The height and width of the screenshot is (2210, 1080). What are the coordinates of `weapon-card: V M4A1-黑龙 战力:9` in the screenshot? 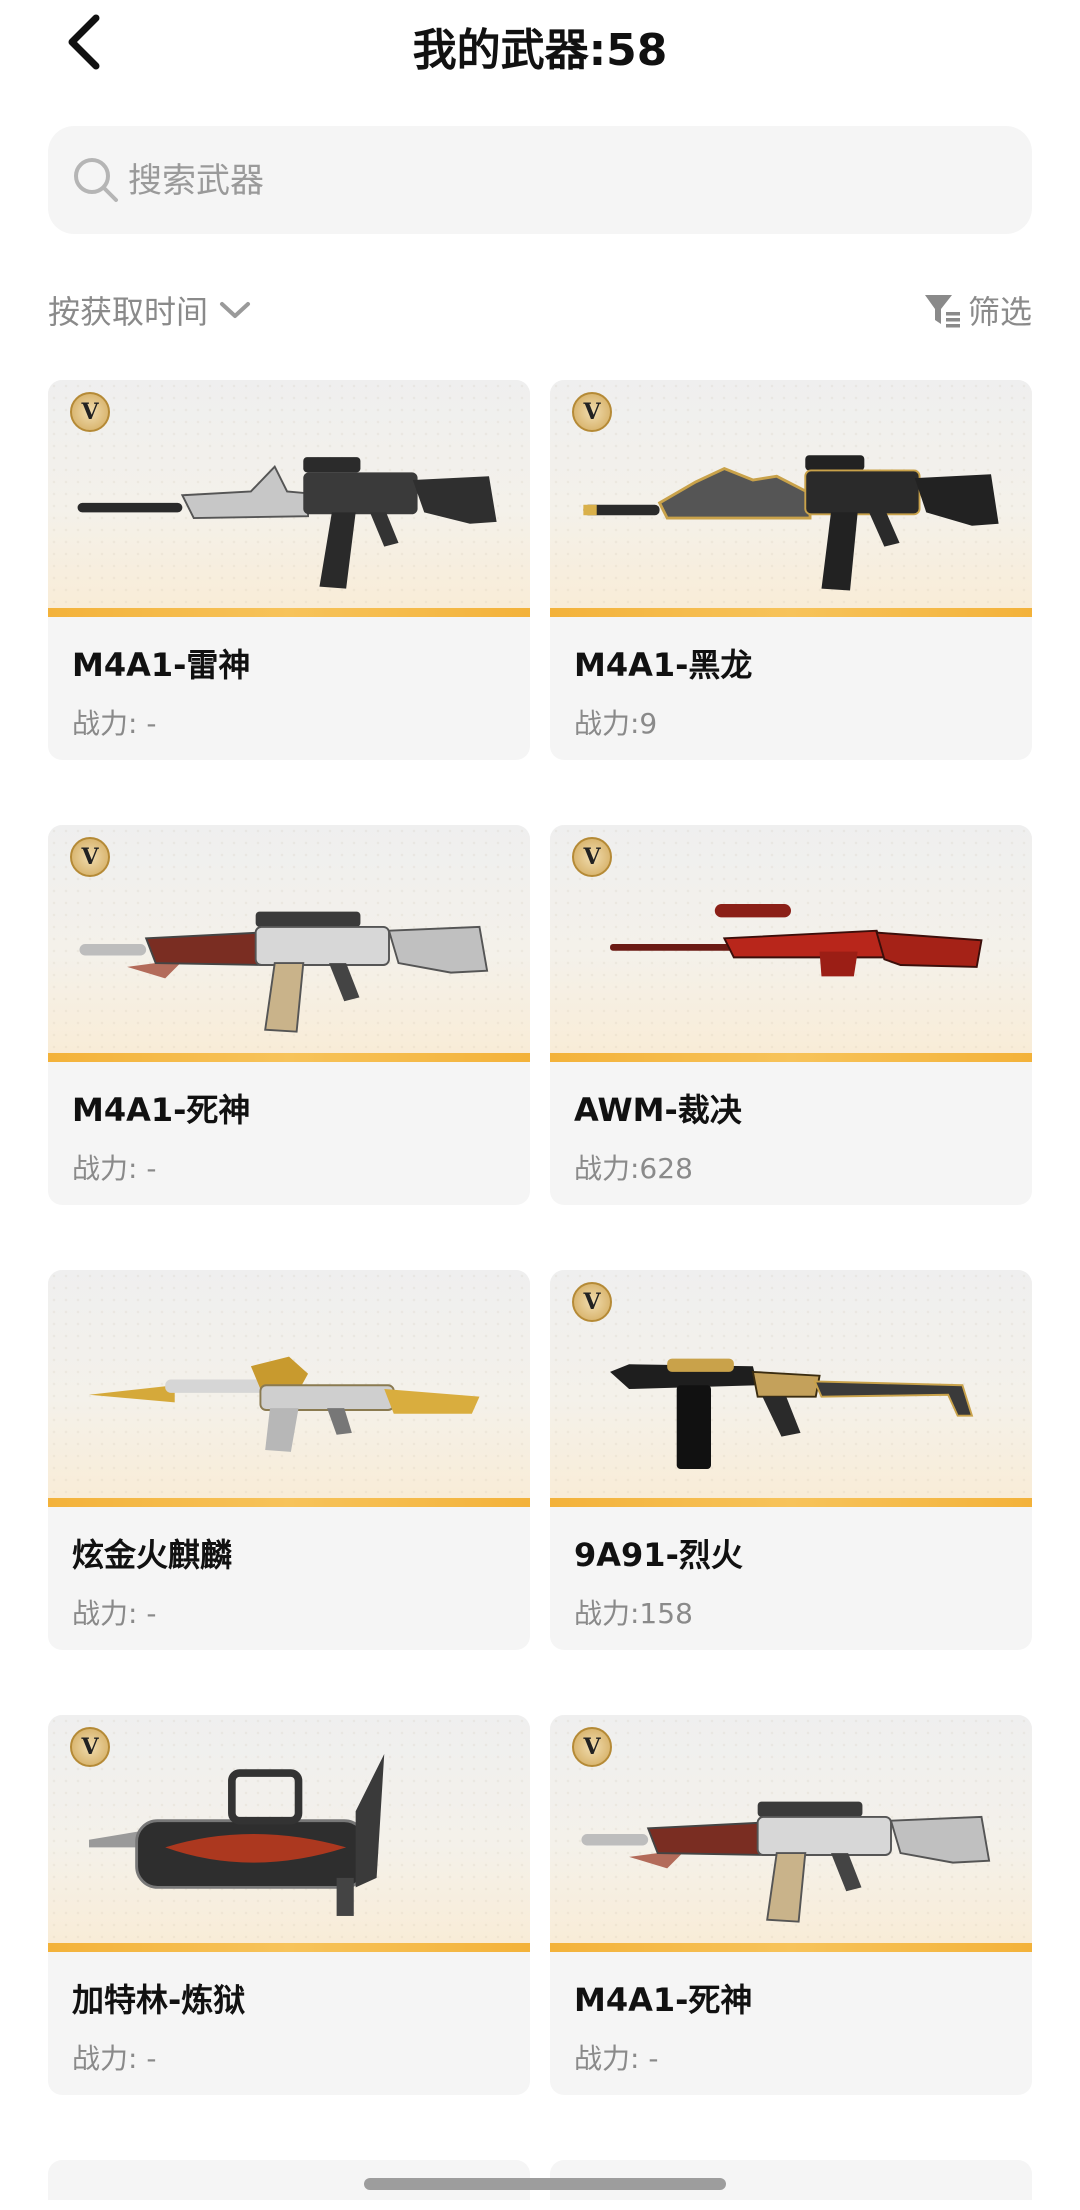 It's located at (791, 570).